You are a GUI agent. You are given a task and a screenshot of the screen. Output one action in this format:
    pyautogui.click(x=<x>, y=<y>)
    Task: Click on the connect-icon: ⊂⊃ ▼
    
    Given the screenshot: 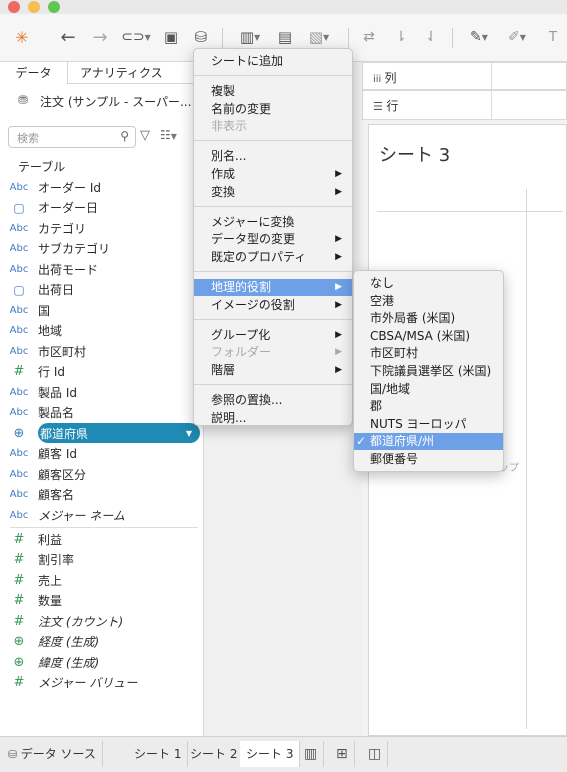 What is the action you would take?
    pyautogui.click(x=136, y=37)
    